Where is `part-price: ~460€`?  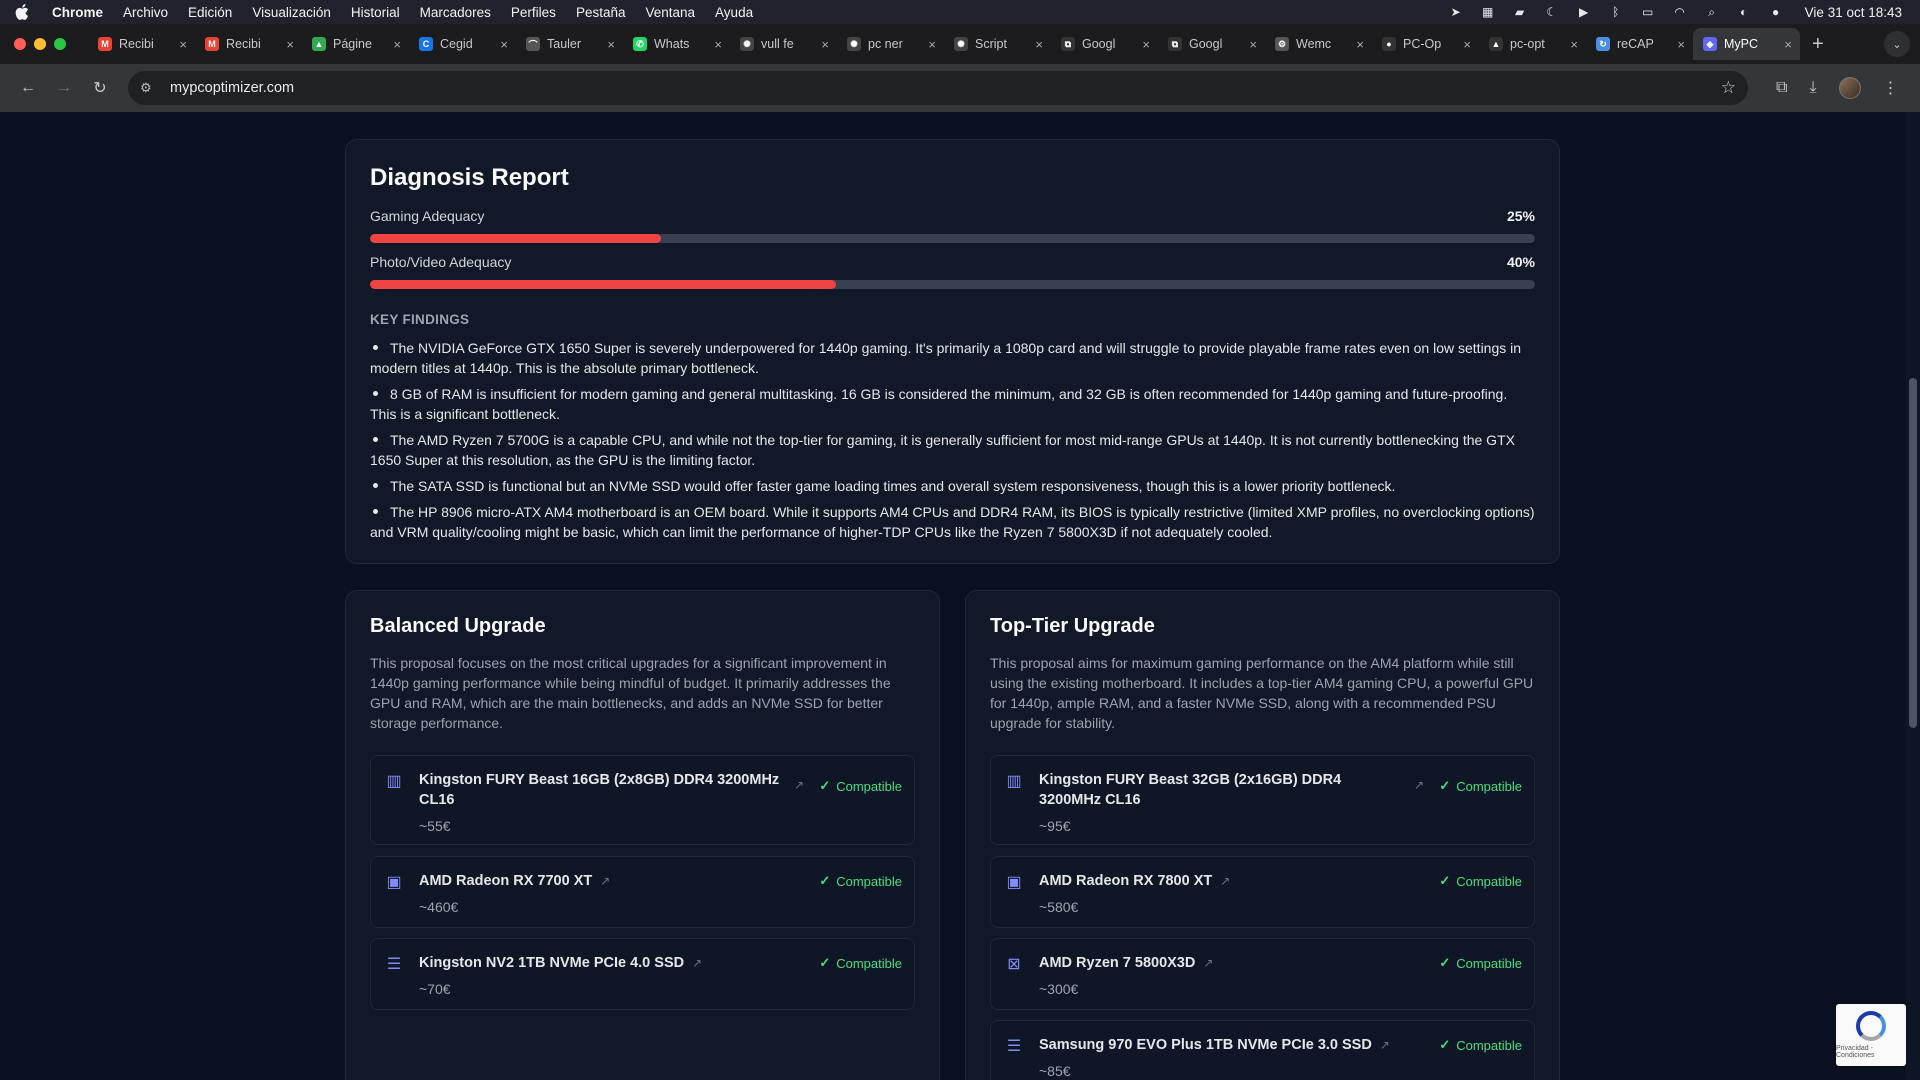 part-price: ~460€ is located at coordinates (438, 907).